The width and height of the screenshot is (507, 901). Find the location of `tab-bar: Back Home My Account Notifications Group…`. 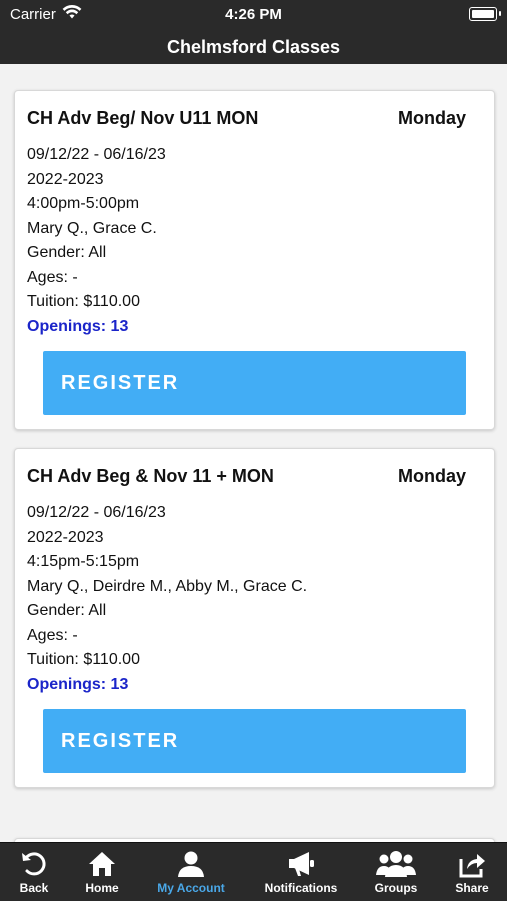

tab-bar: Back Home My Account Notifications Group… is located at coordinates (253, 871).